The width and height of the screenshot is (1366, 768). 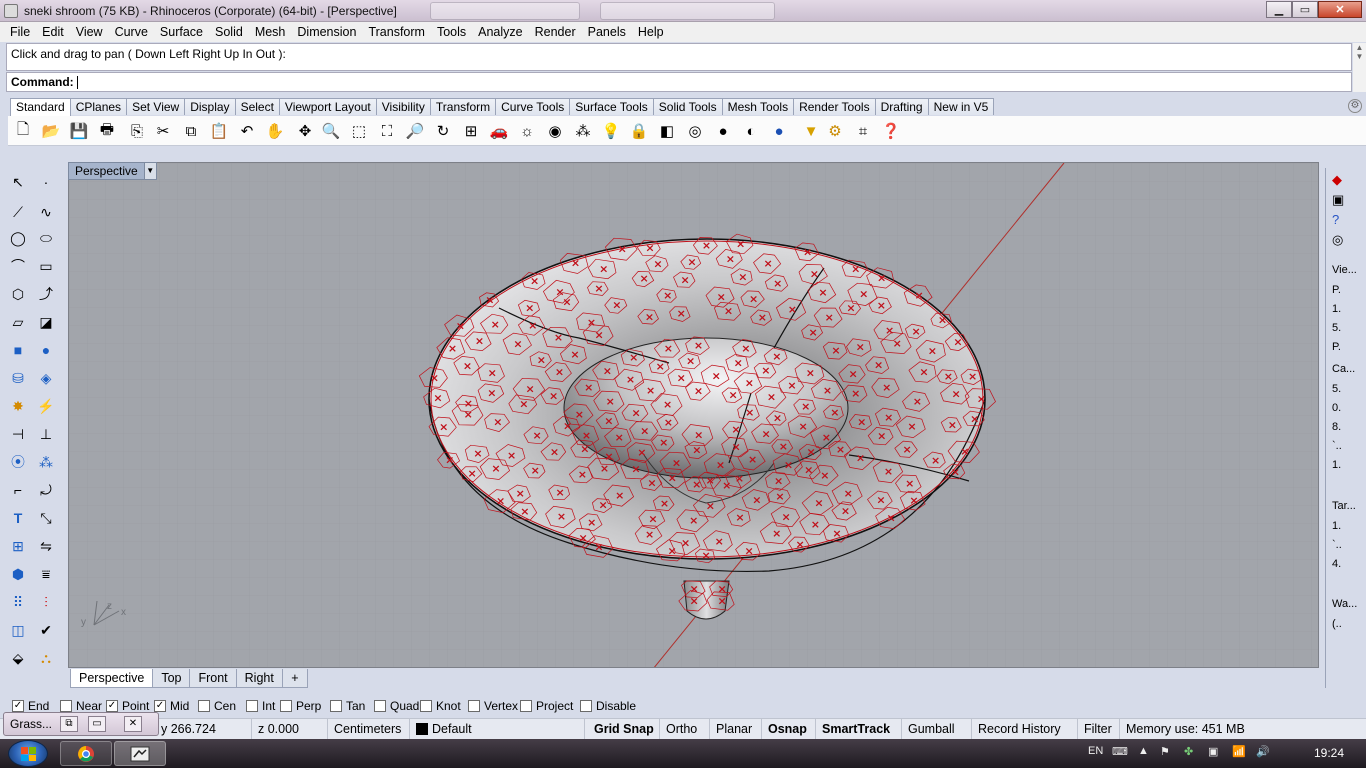 I want to click on polygon-icon: ⬡, so click(x=18, y=294).